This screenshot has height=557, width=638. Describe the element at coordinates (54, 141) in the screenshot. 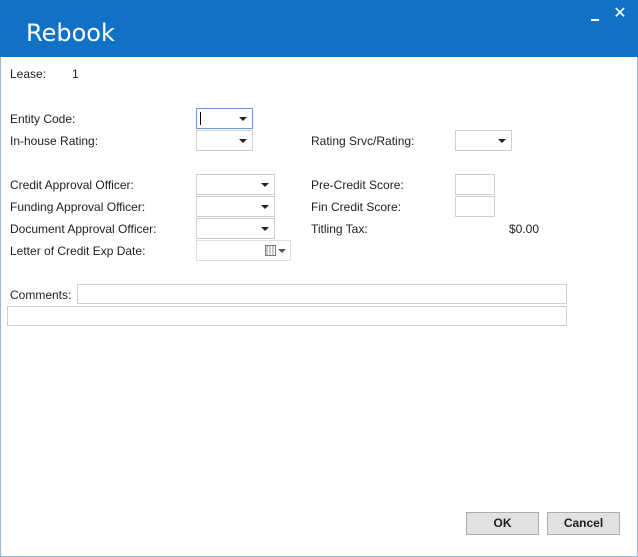

I see `inhouse-rating-label: In-house Rating:` at that location.